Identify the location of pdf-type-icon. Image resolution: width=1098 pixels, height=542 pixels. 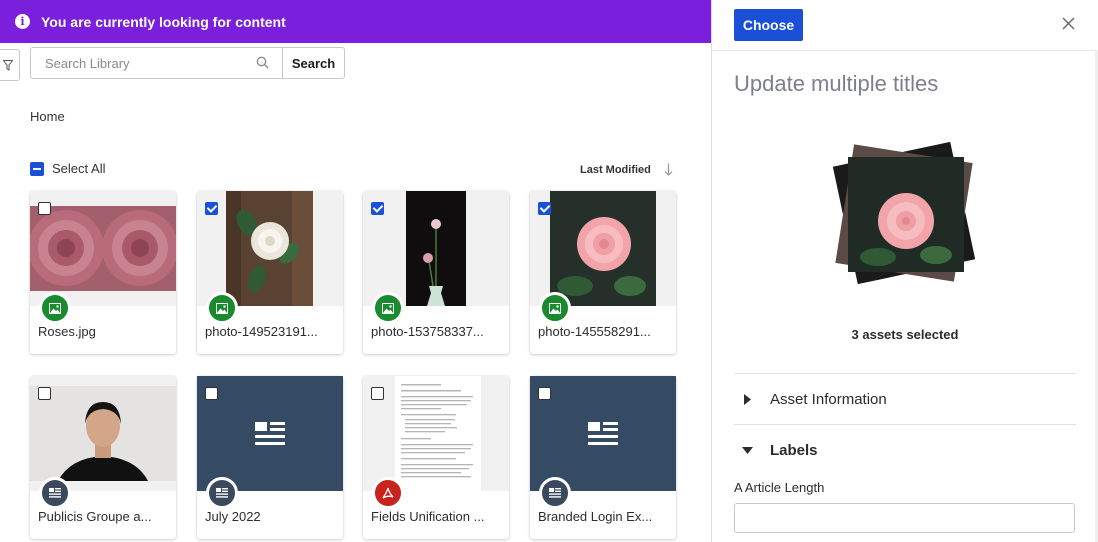
(388, 493).